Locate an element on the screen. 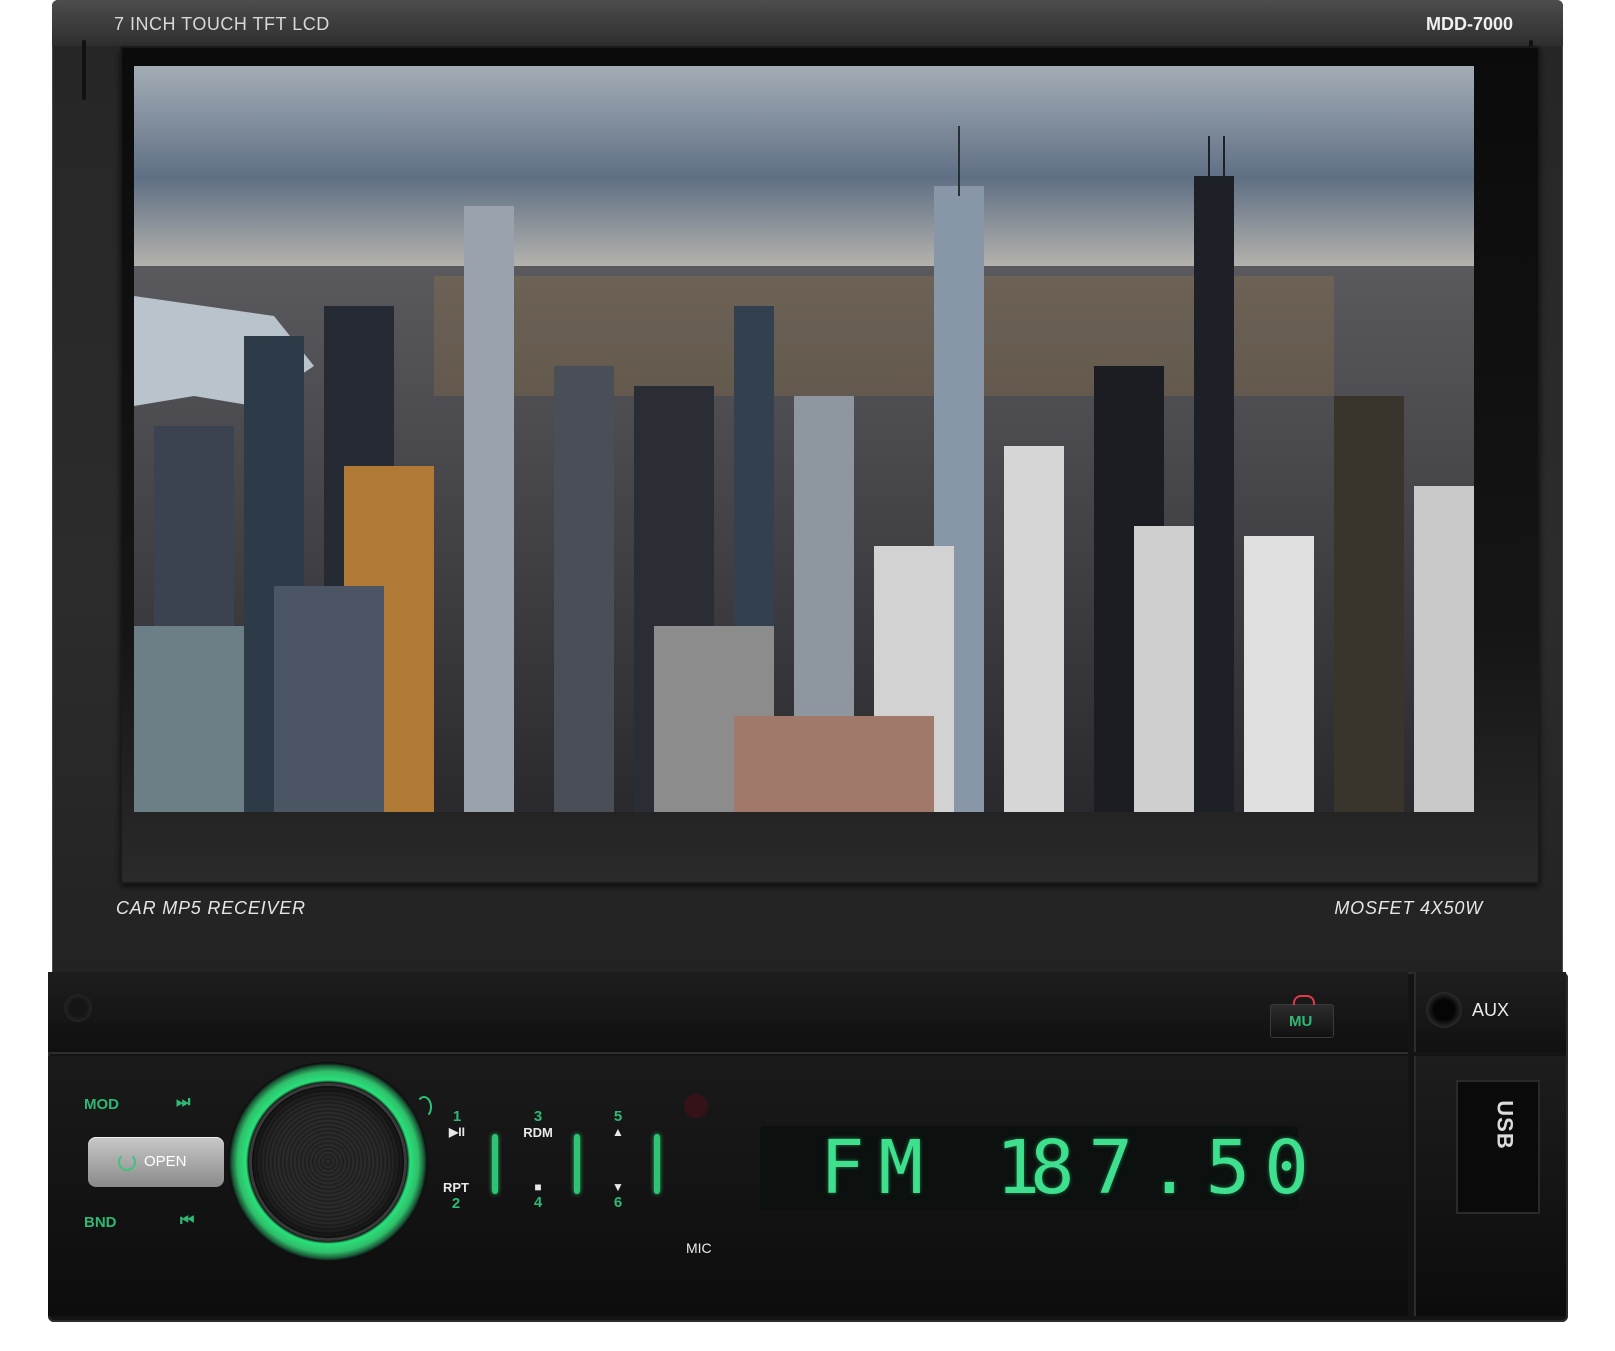  lcd-panel: FM 1 87.50 is located at coordinates (1034, 1168).